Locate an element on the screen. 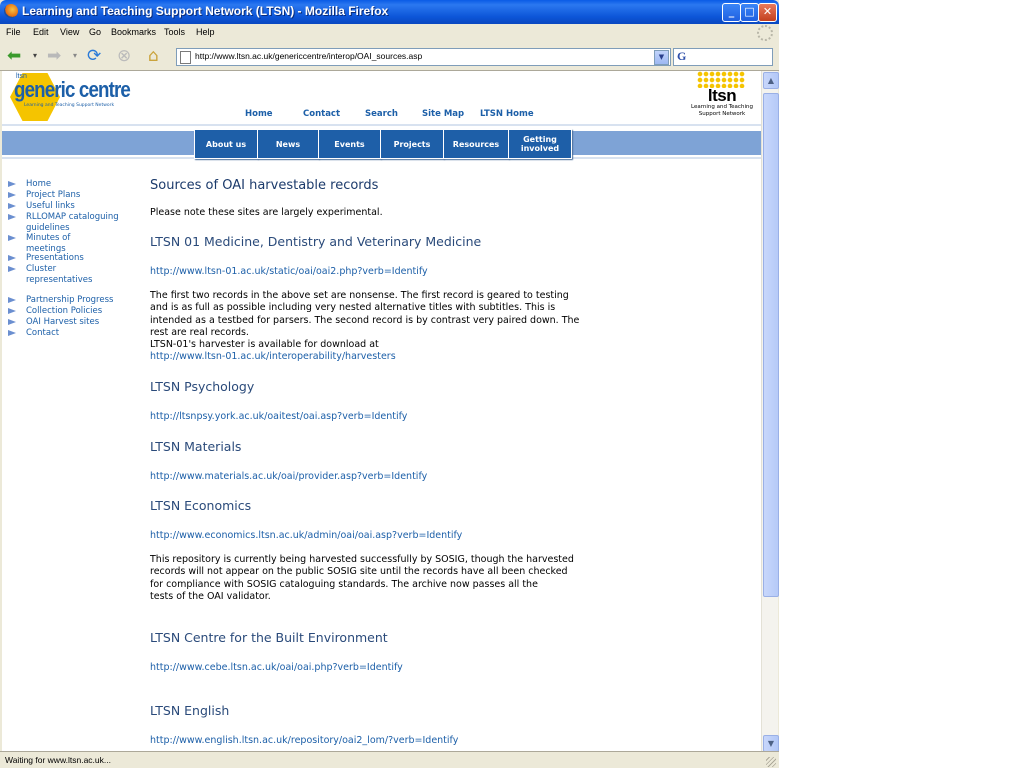 The width and height of the screenshot is (1024, 768). tab-projects: Projects is located at coordinates (412, 144).